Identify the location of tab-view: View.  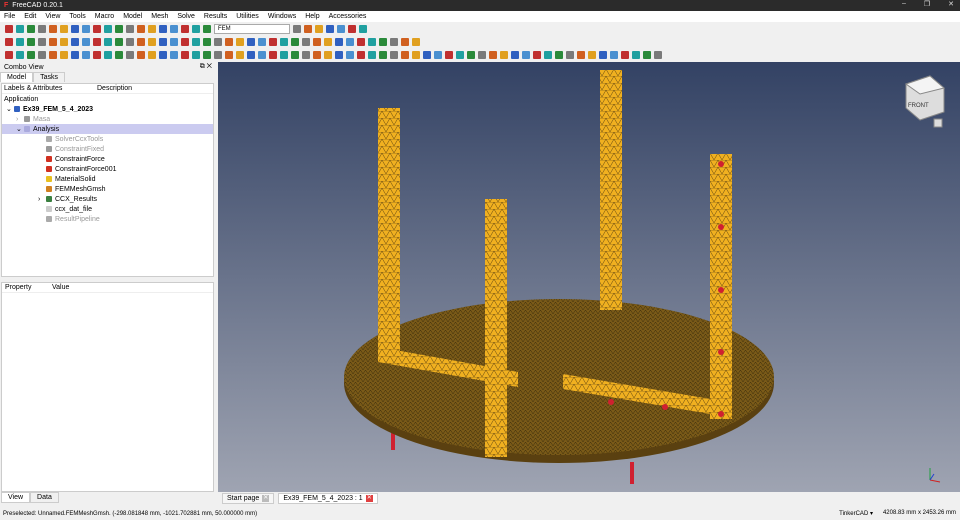
(16, 497).